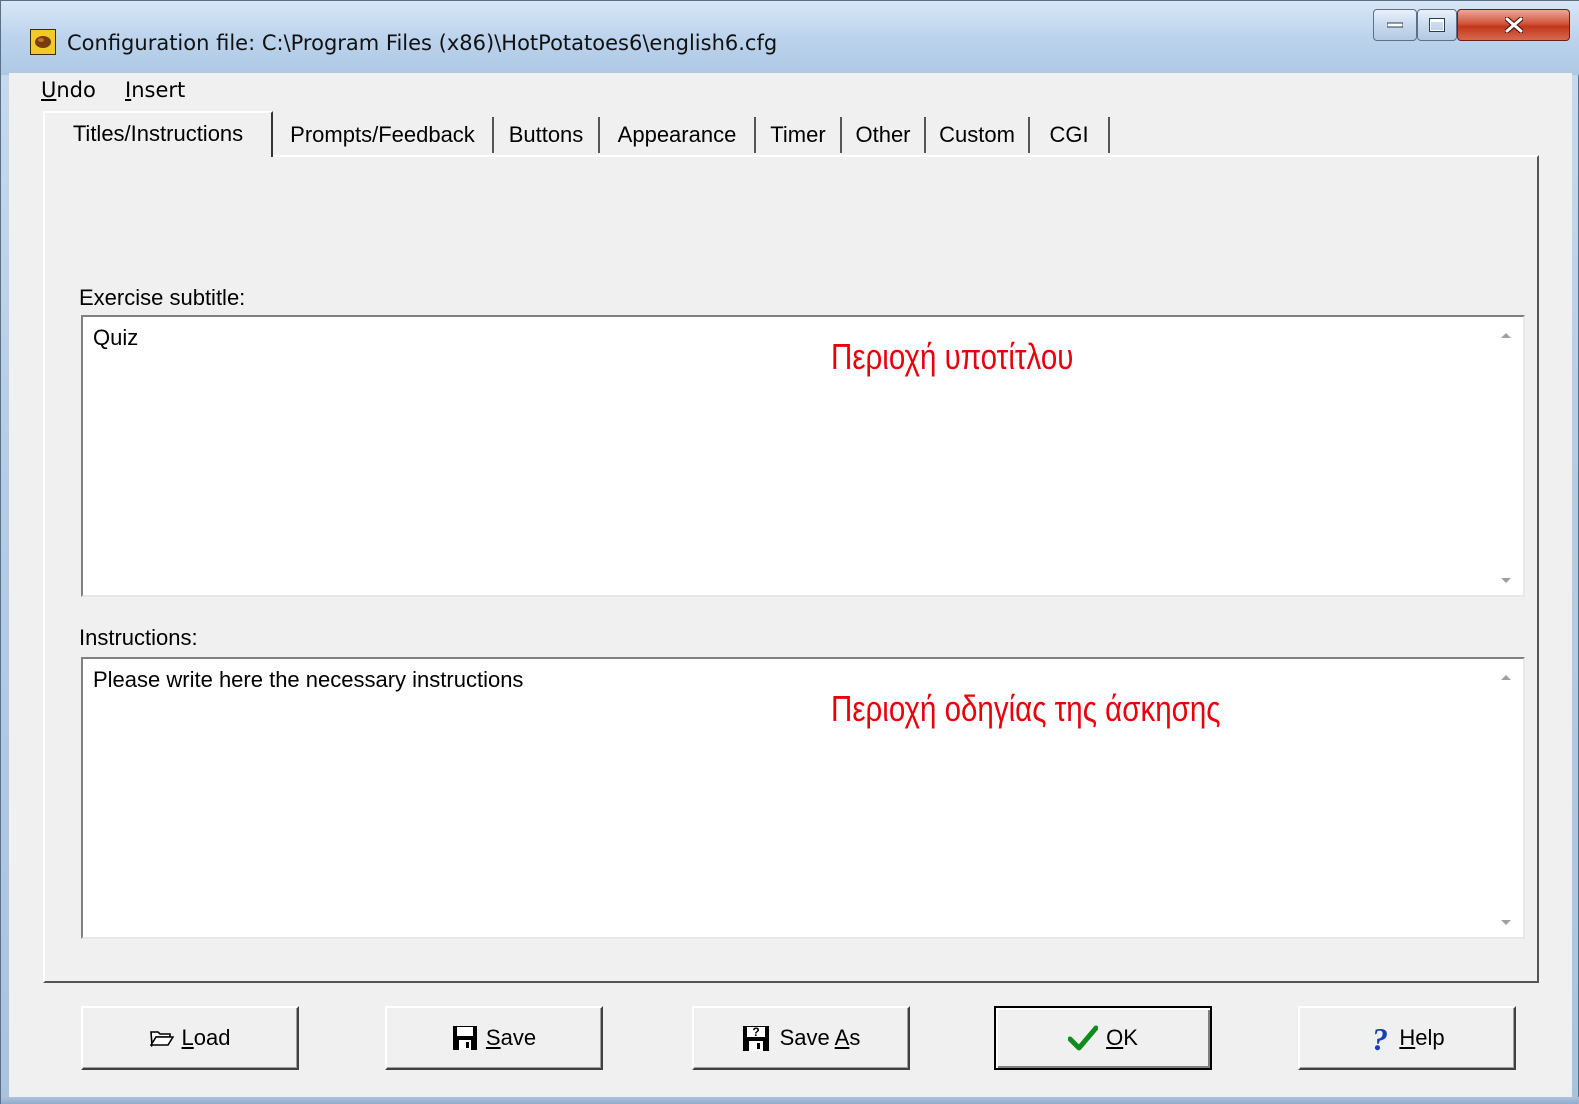  I want to click on checkmark-icon, so click(1083, 1038).